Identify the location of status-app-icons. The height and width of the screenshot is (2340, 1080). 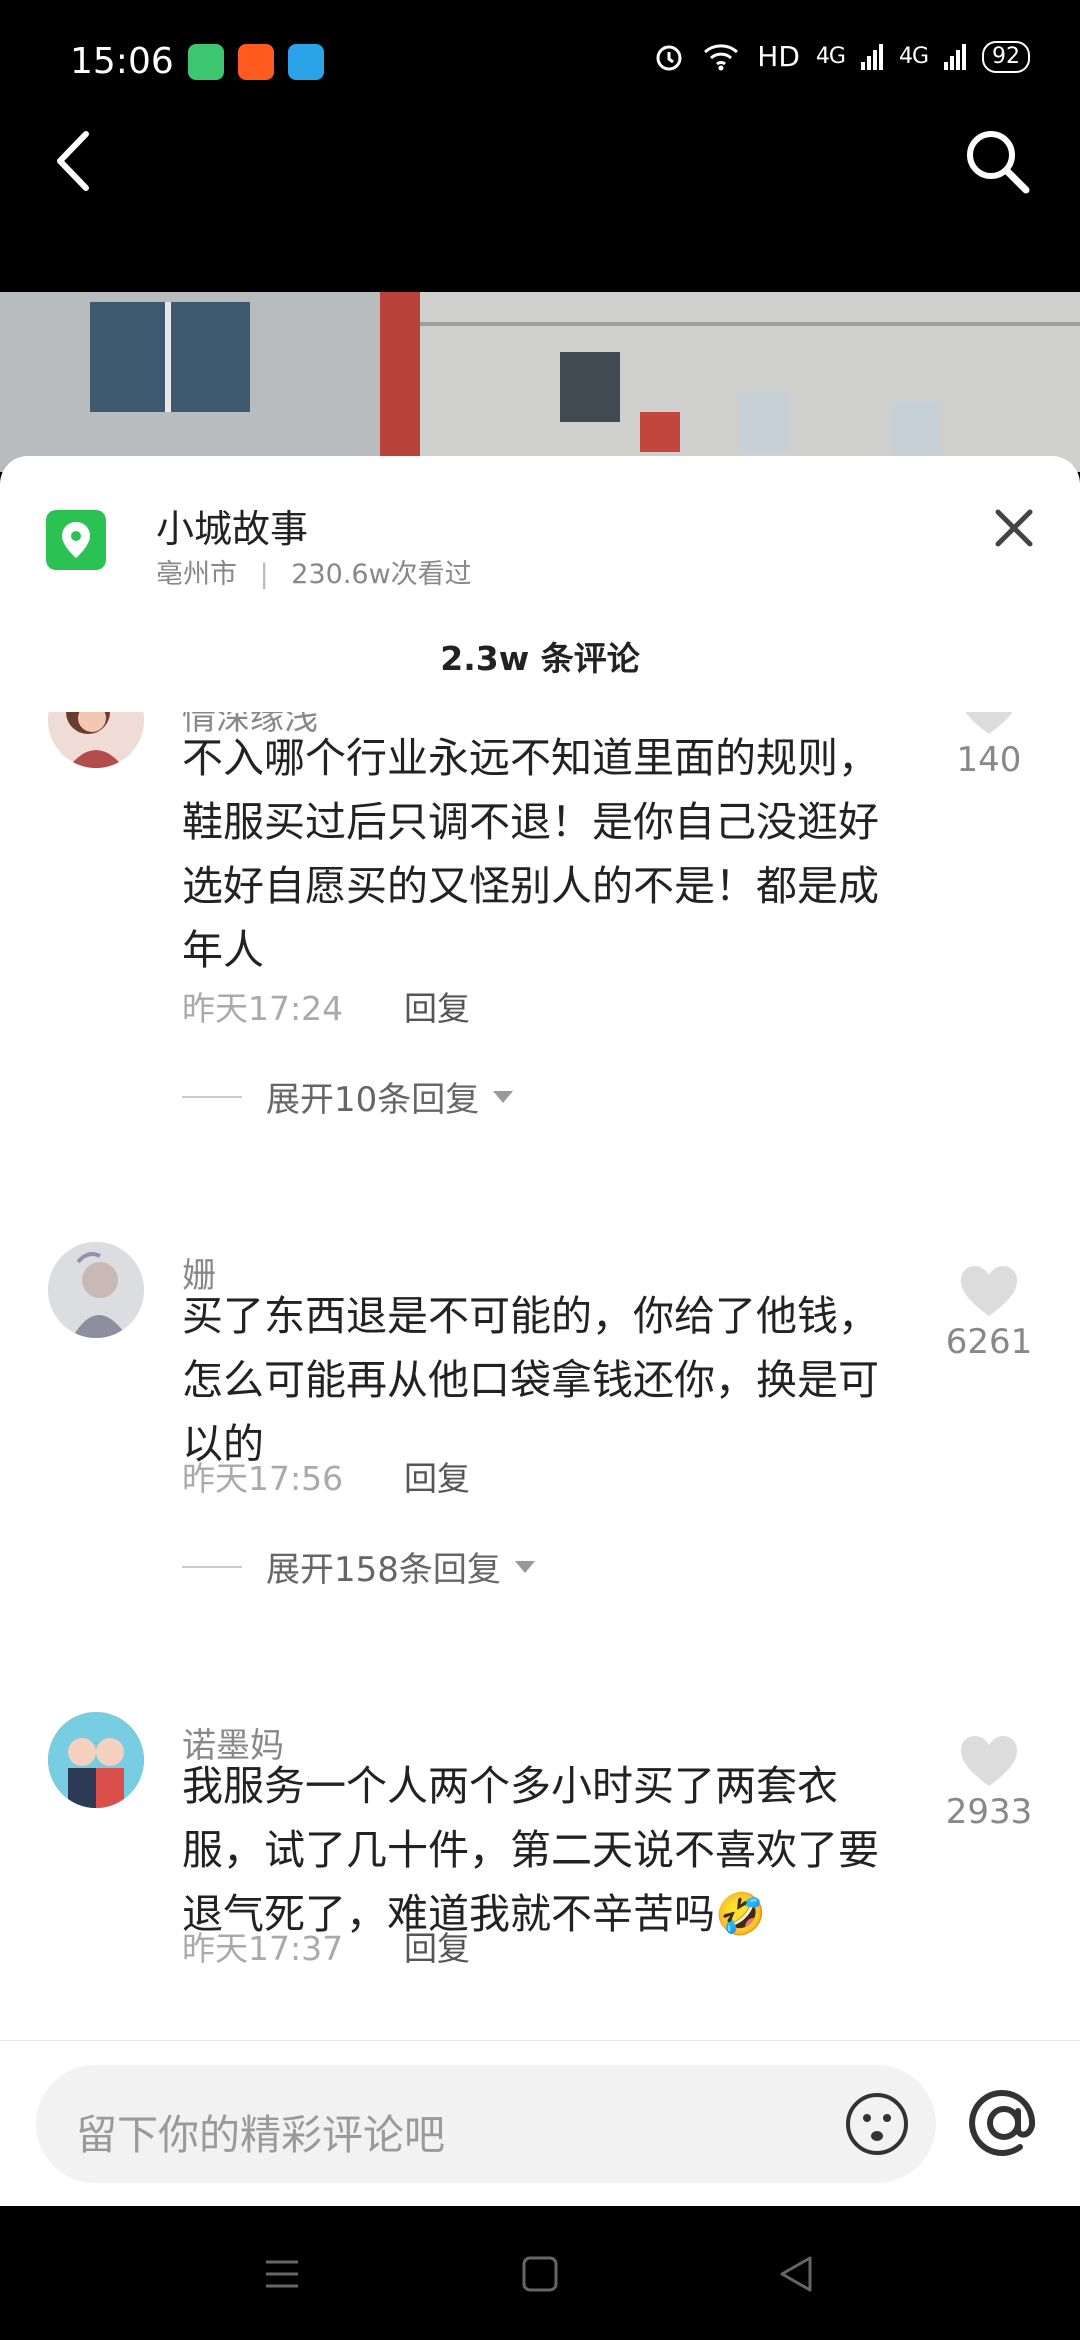
(256, 62).